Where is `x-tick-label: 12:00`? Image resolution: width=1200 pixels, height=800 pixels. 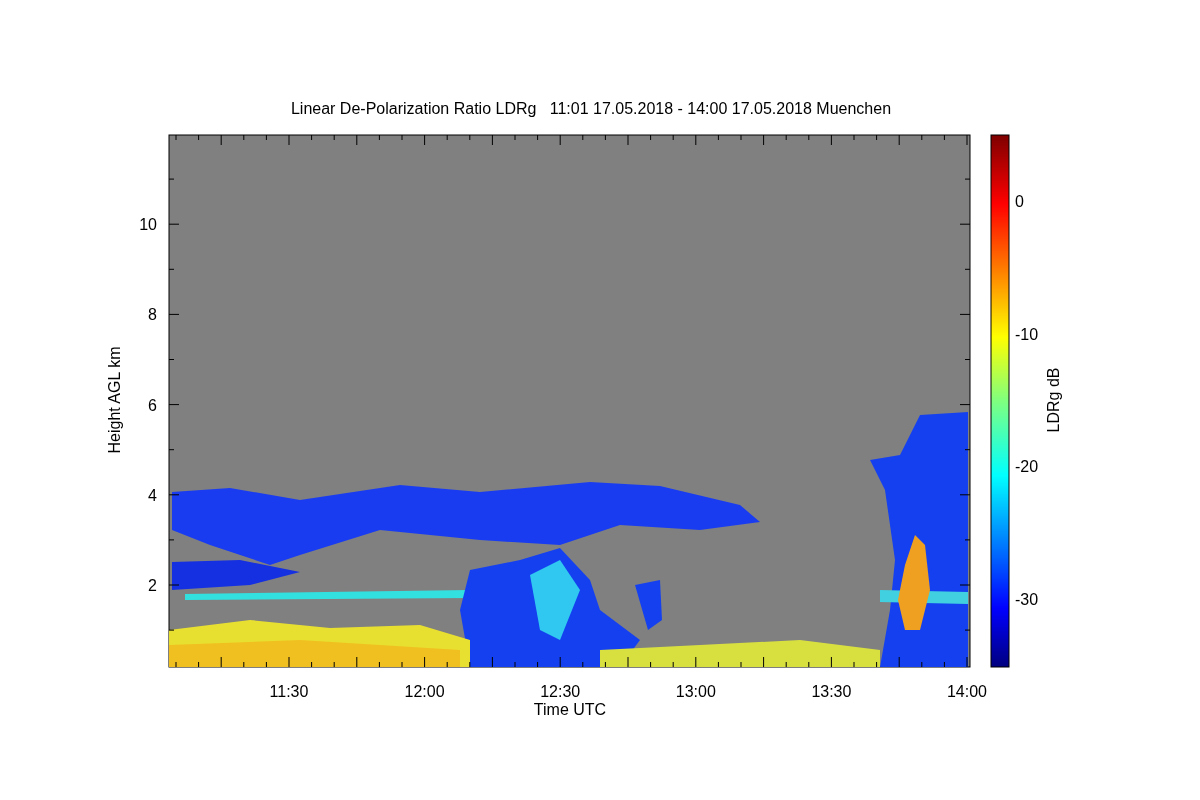
x-tick-label: 12:00 is located at coordinates (424, 691).